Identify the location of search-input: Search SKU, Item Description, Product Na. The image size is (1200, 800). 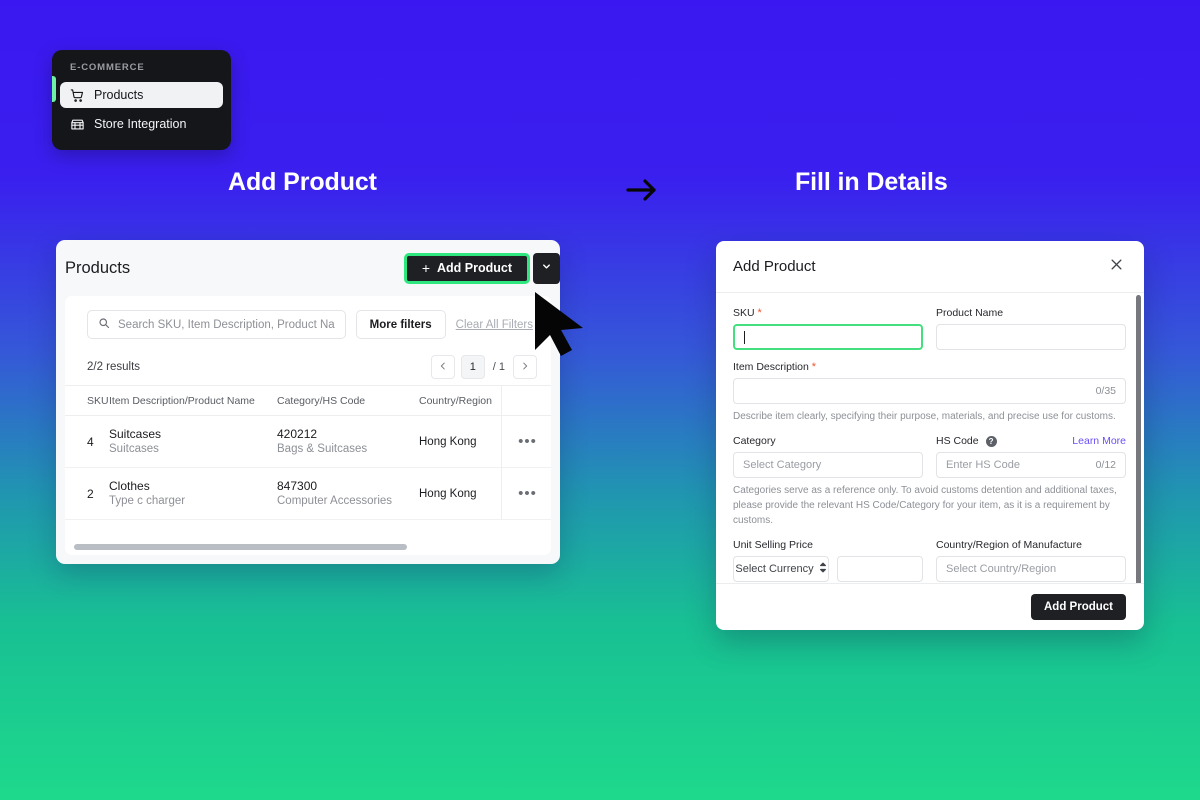
(216, 324).